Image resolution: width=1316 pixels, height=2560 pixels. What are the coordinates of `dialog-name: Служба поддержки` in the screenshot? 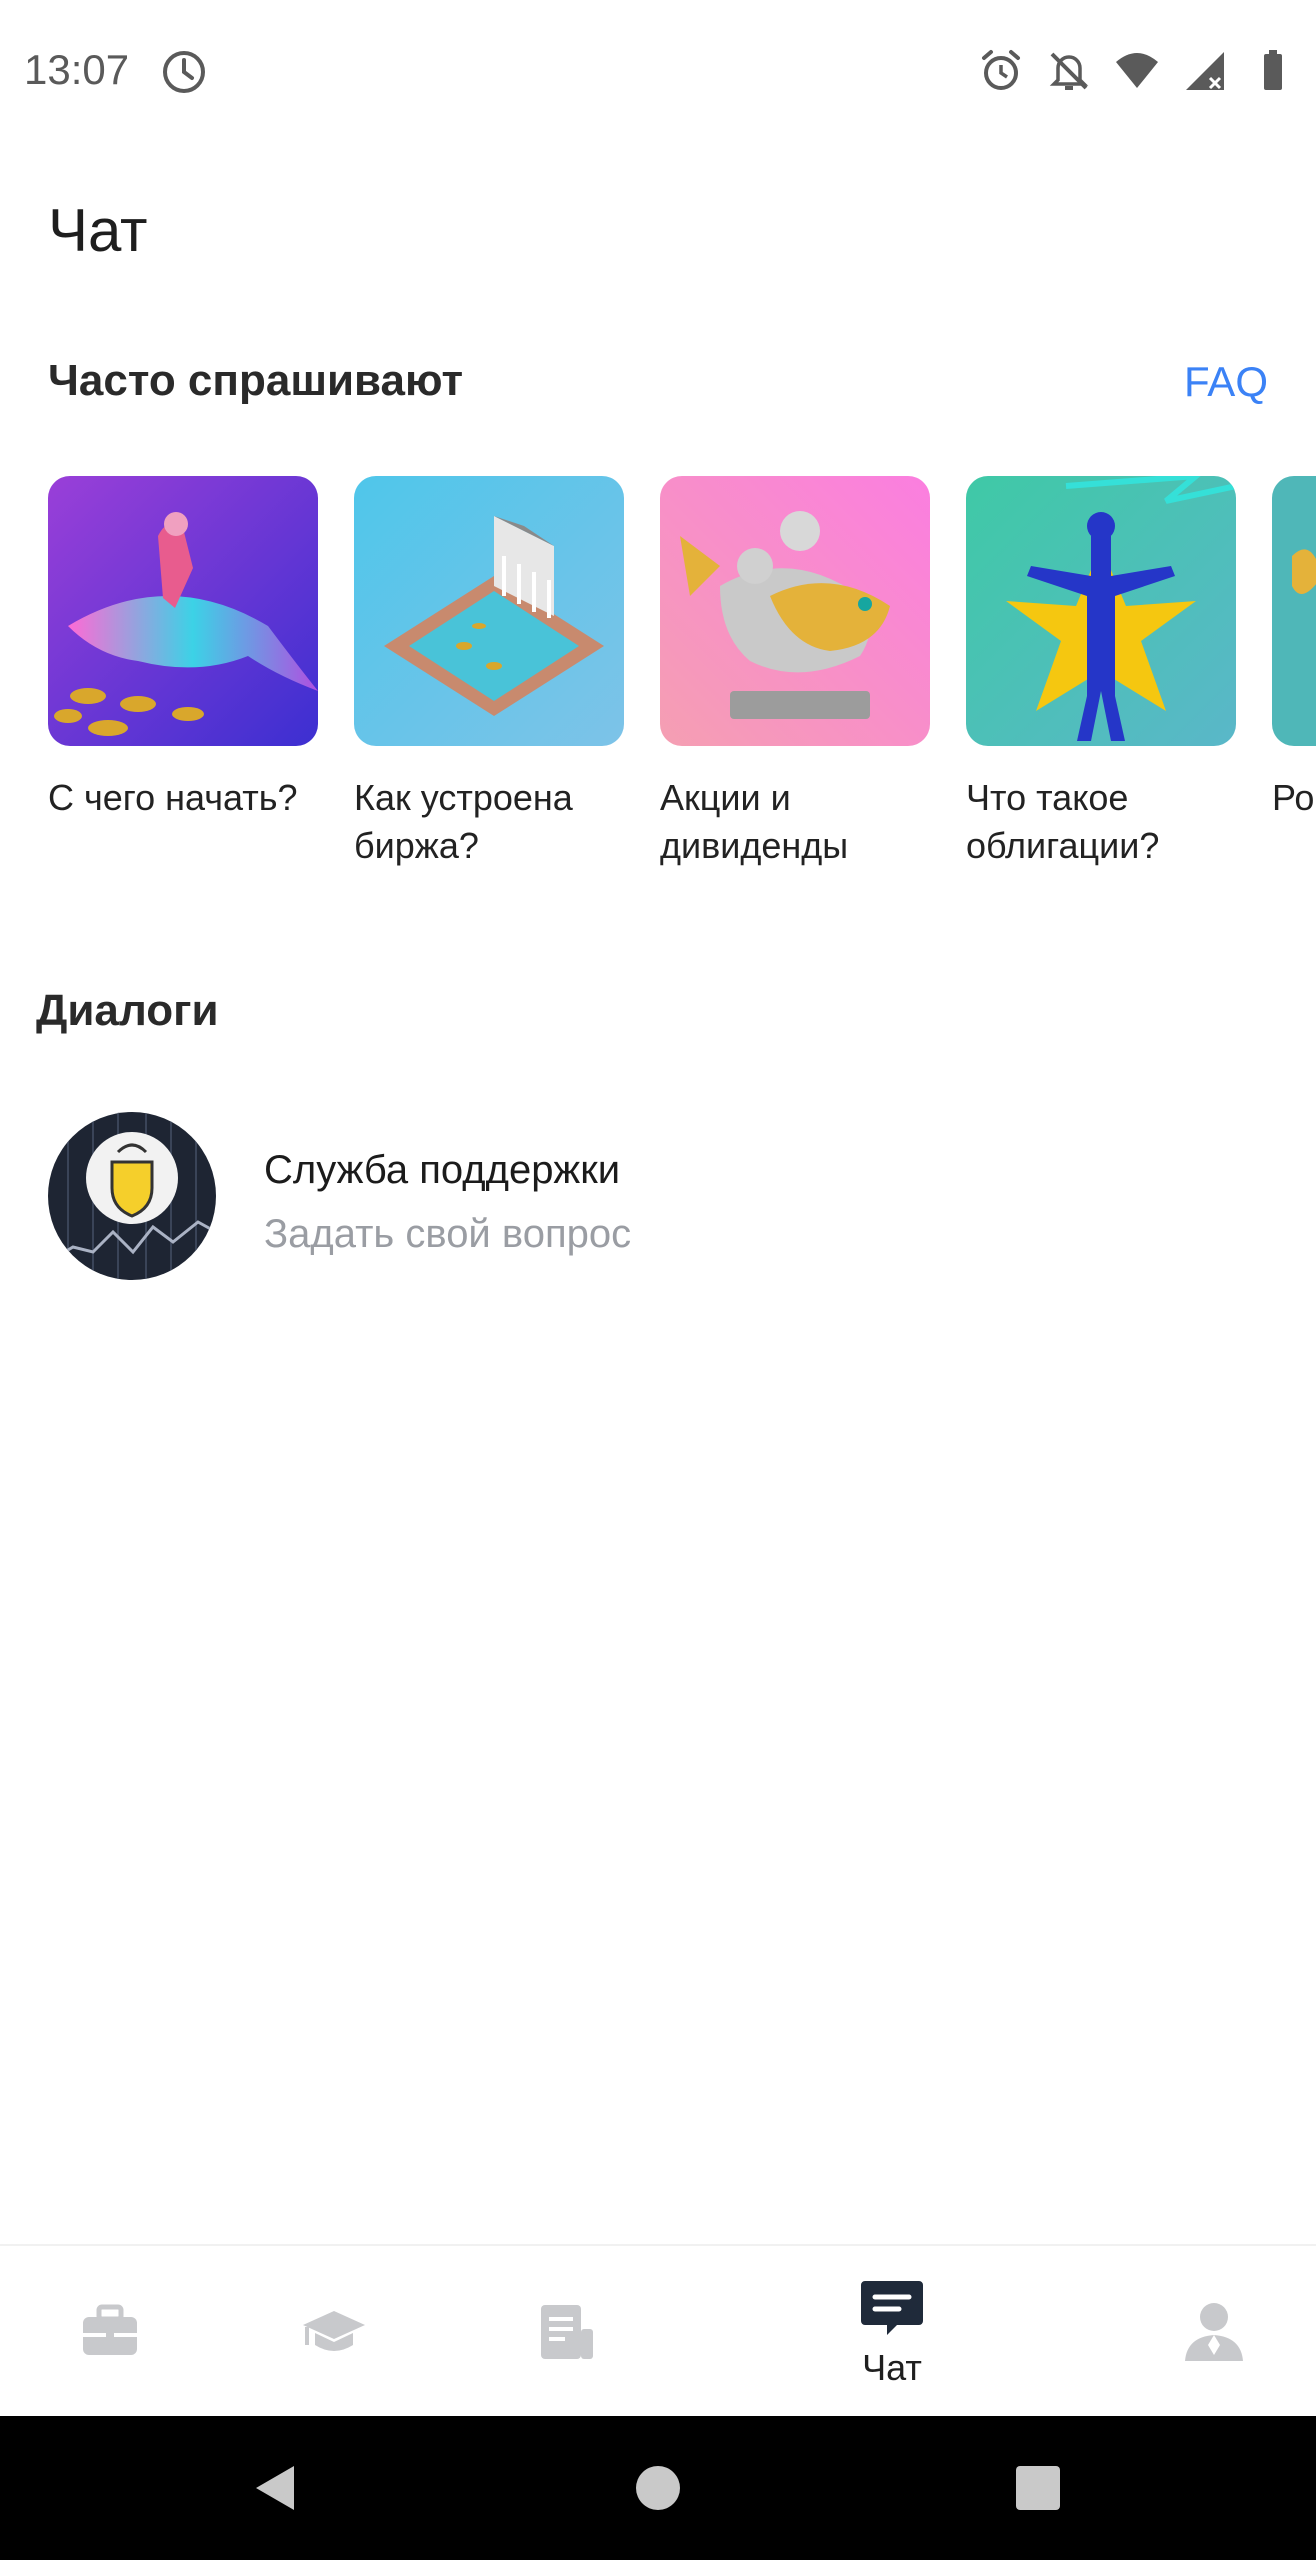 It's located at (442, 1170).